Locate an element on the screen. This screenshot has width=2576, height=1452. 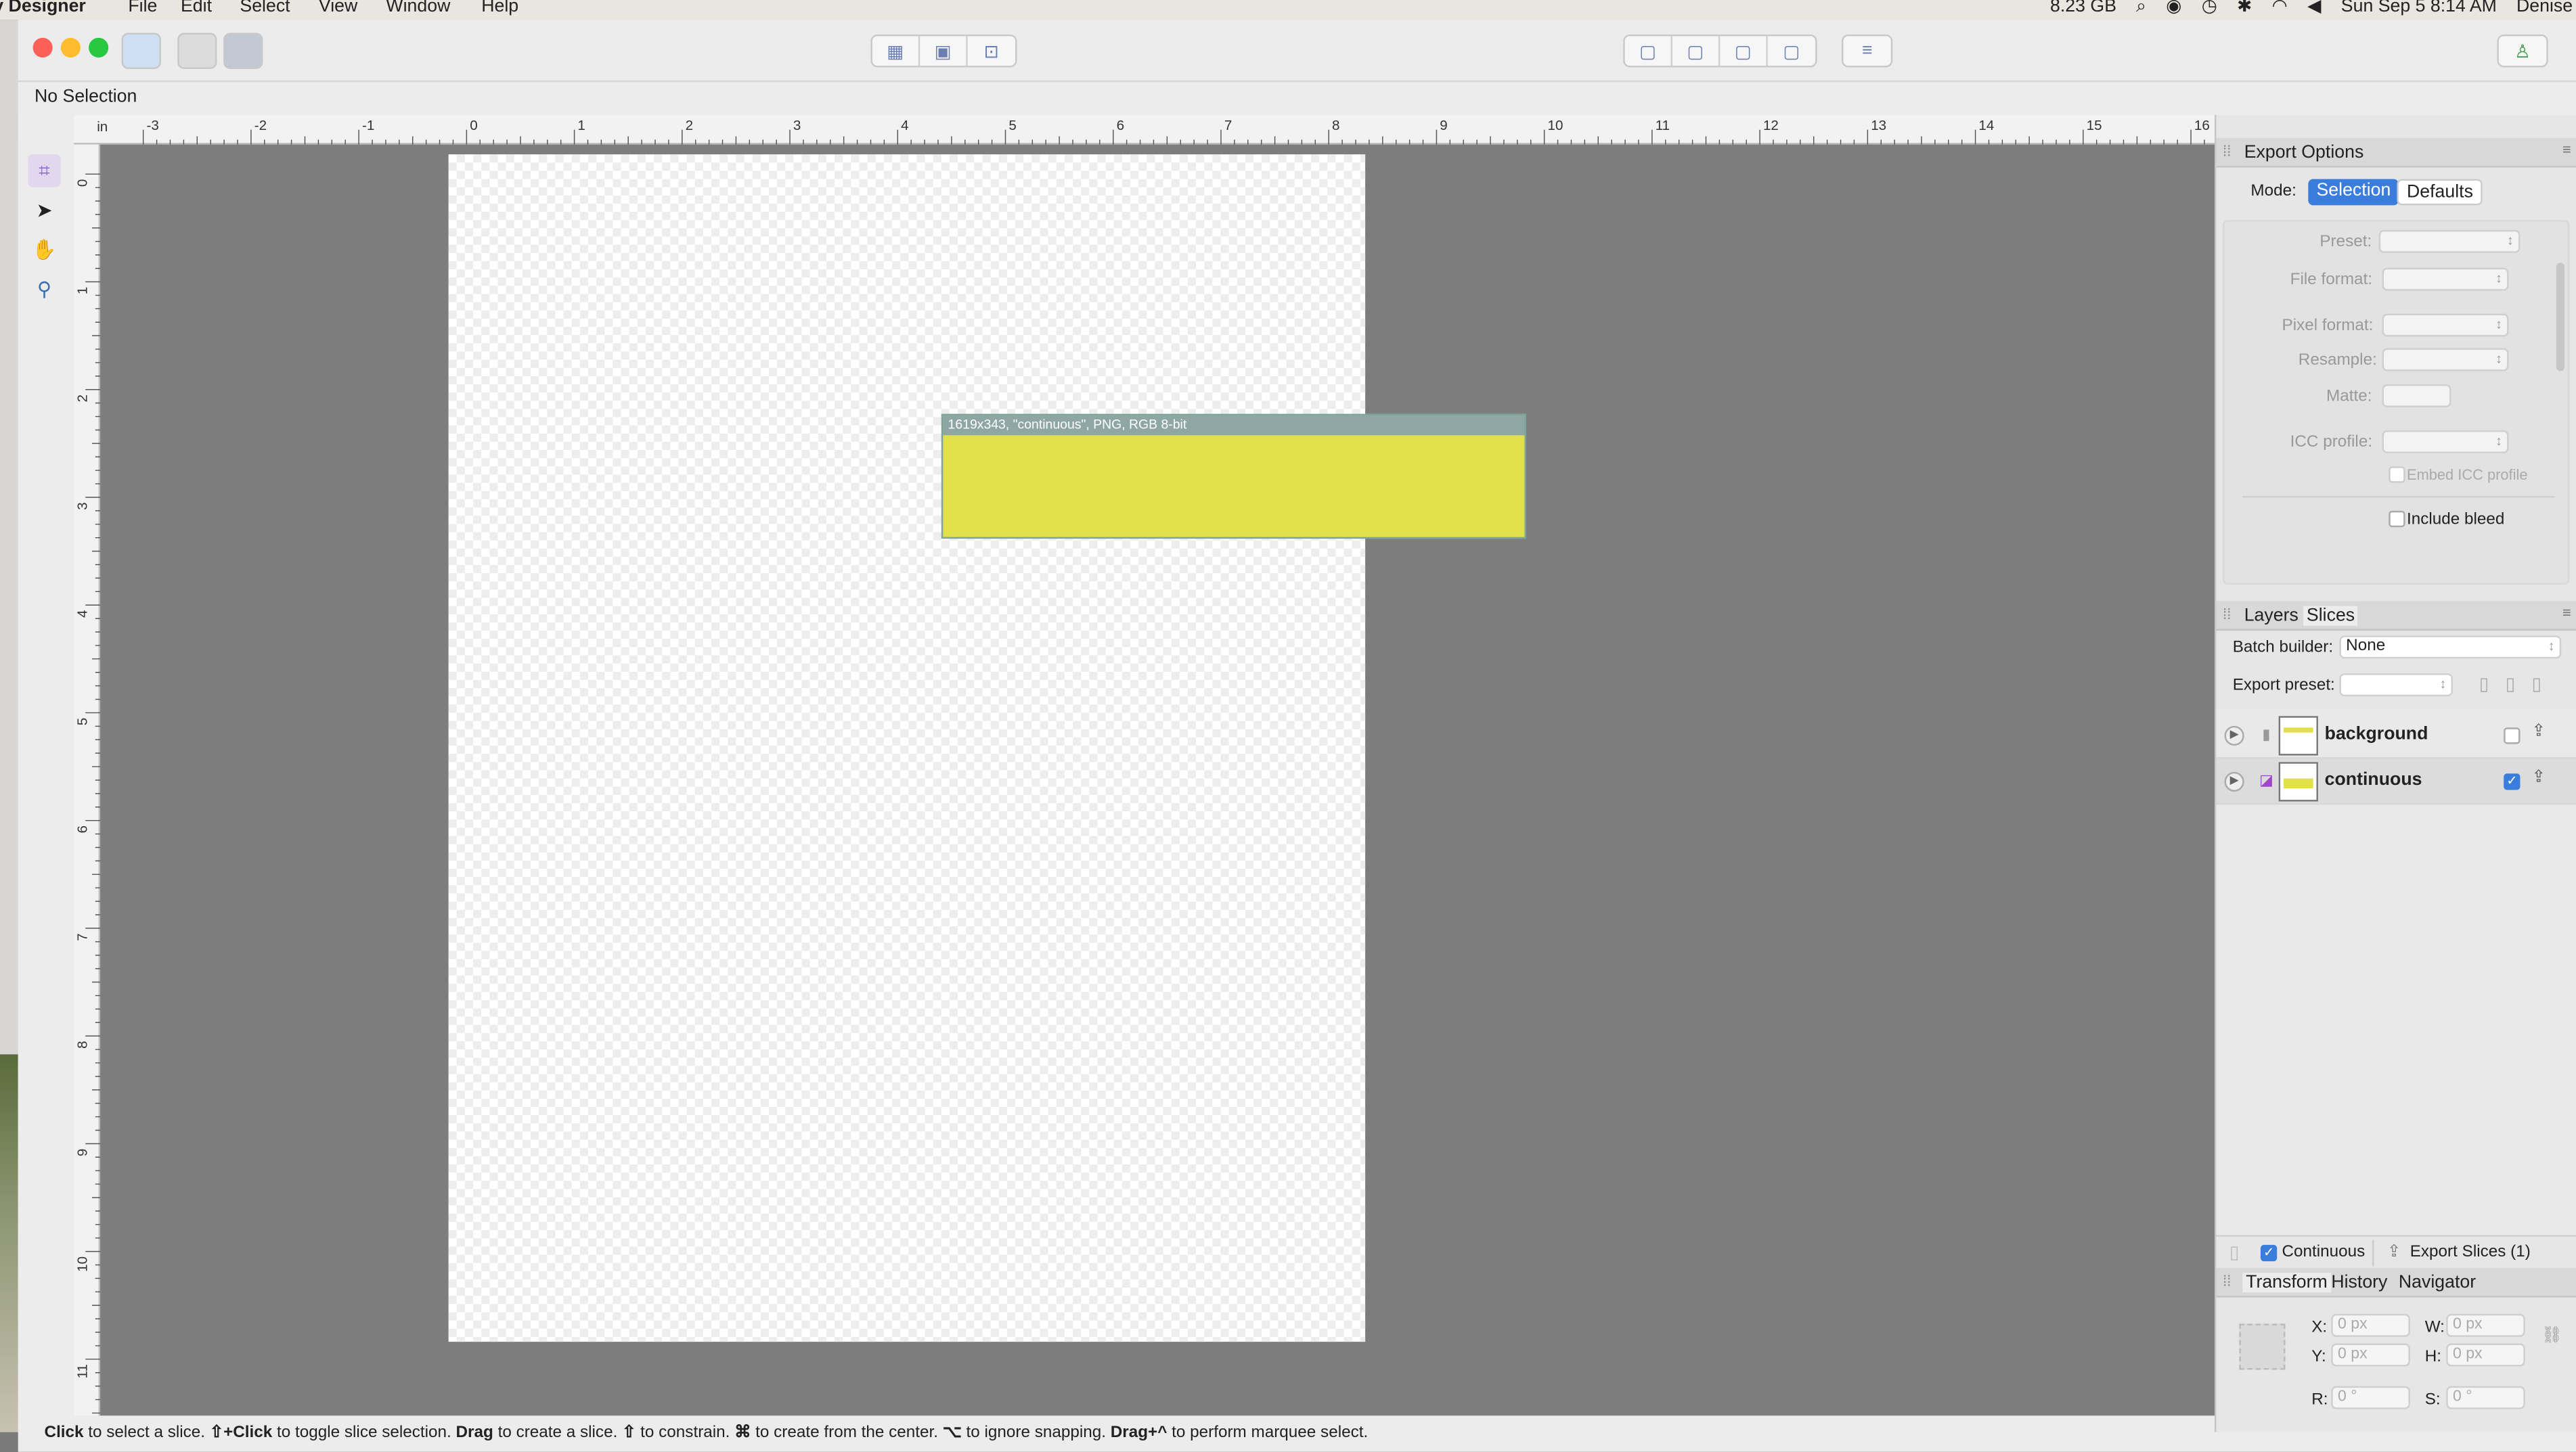
slice-row-background: ▶ ▮ background ⇪ is located at coordinates (2396, 735).